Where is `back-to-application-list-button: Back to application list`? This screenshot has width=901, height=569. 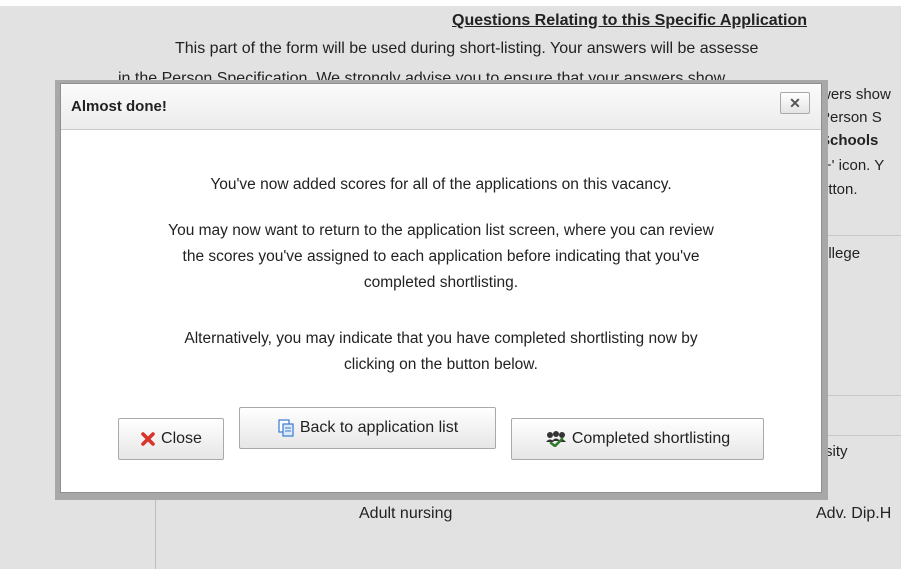
back-to-application-list-button: Back to application list is located at coordinates (367, 428).